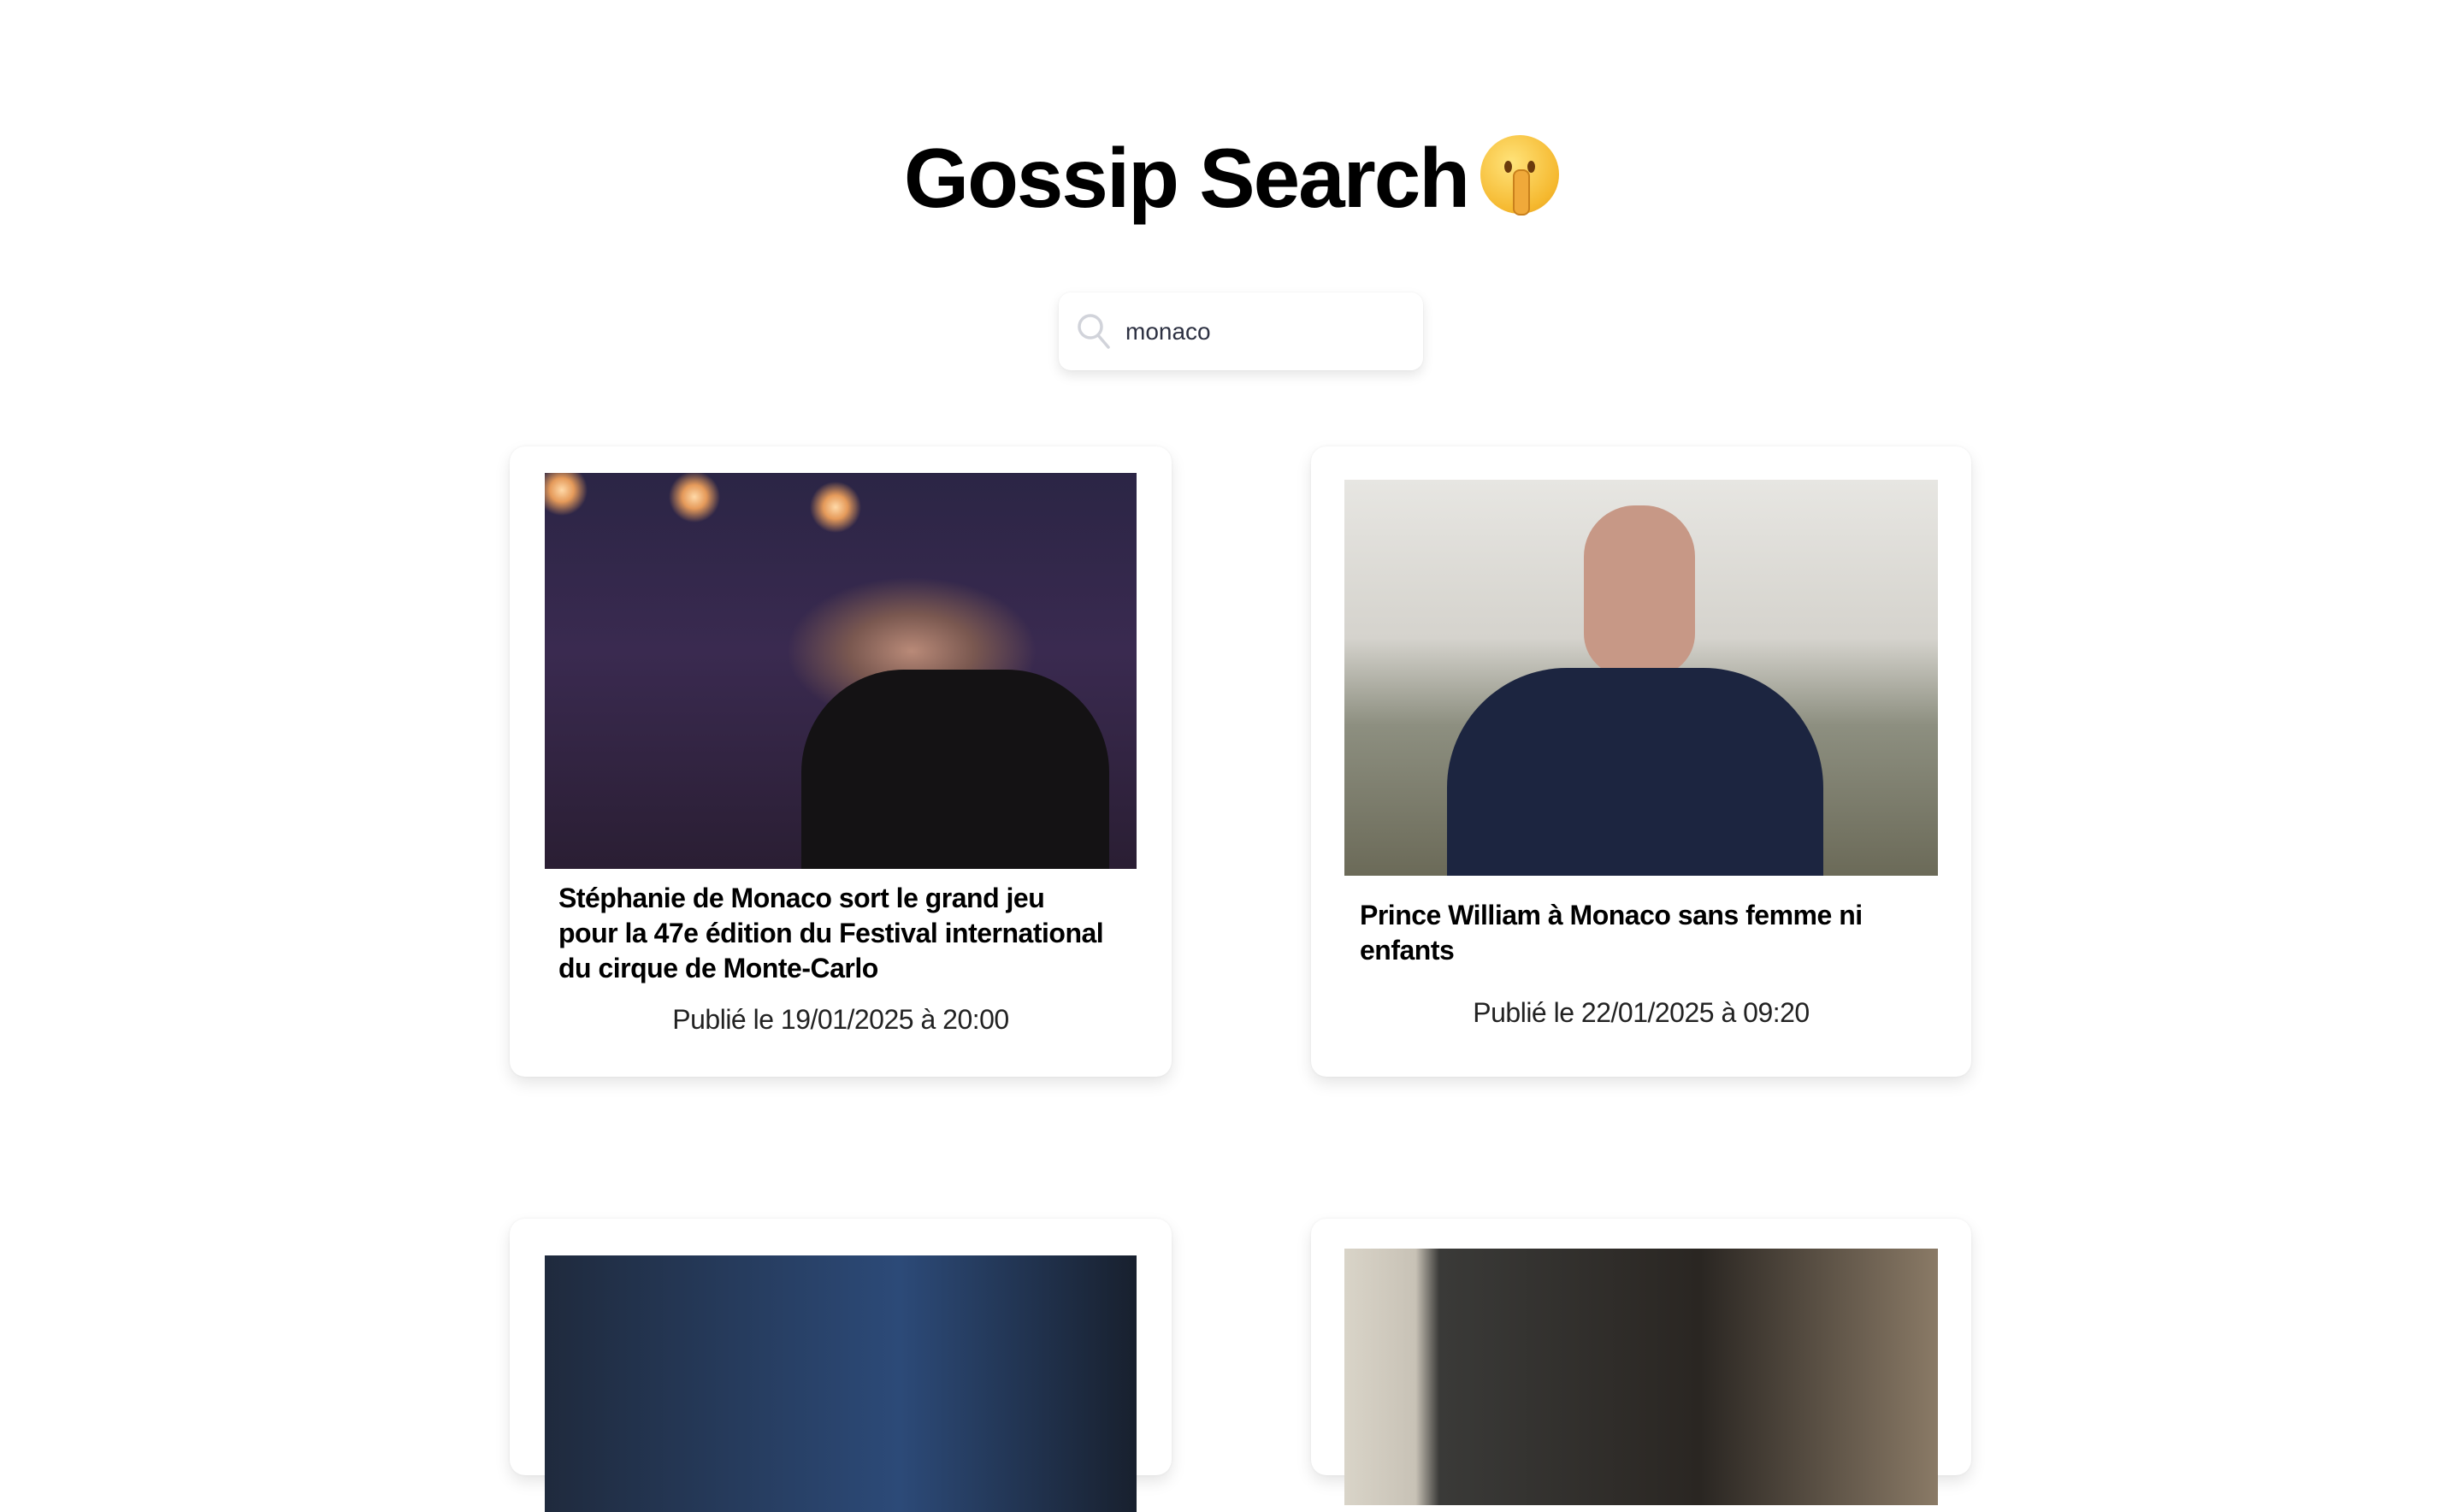 The image size is (2463, 1512). Describe the element at coordinates (1186, 178) in the screenshot. I see `page-title-text: Gossip Search` at that location.